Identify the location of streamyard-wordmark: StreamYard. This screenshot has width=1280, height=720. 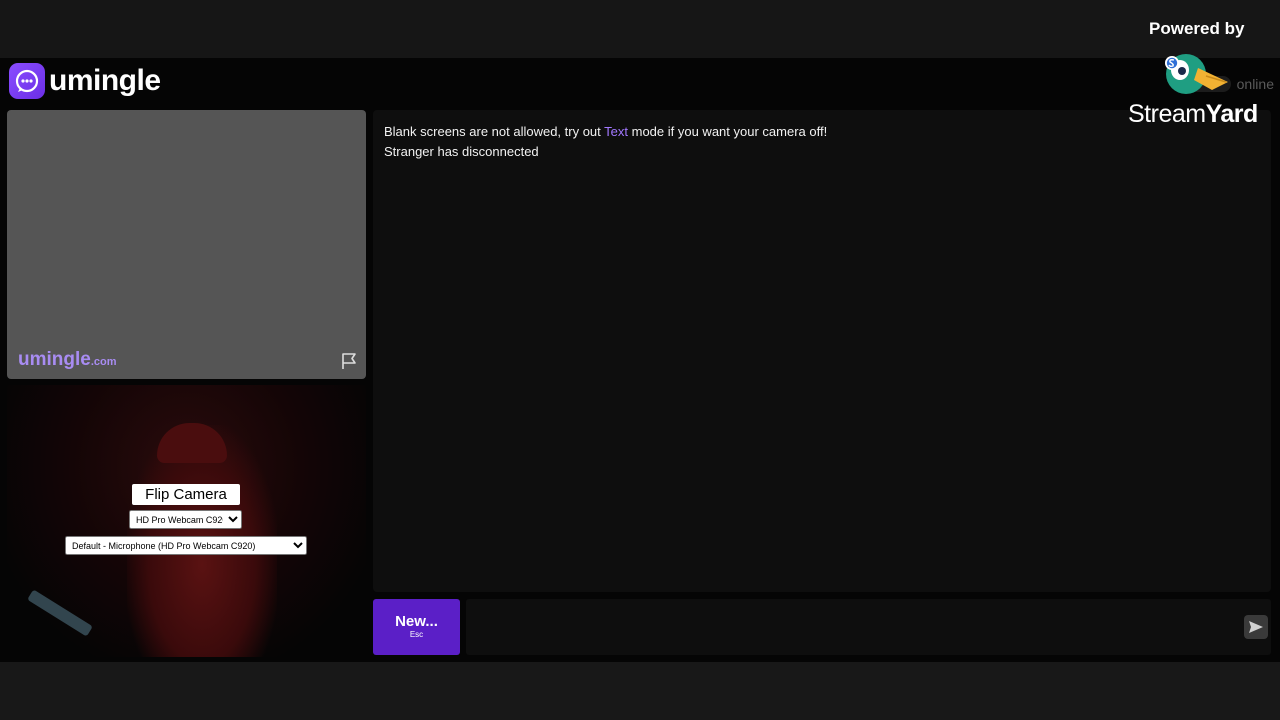
(1193, 114).